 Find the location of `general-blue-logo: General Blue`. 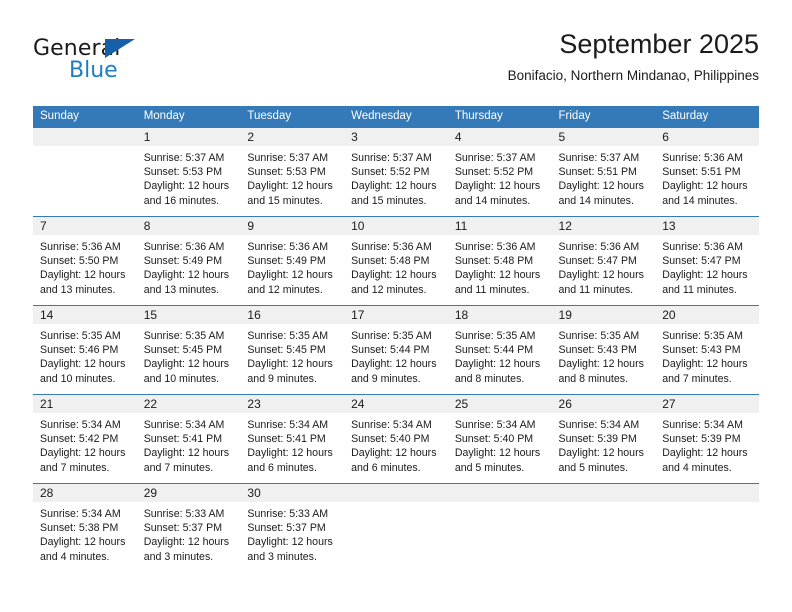

general-blue-logo: General Blue is located at coordinates (103, 62).